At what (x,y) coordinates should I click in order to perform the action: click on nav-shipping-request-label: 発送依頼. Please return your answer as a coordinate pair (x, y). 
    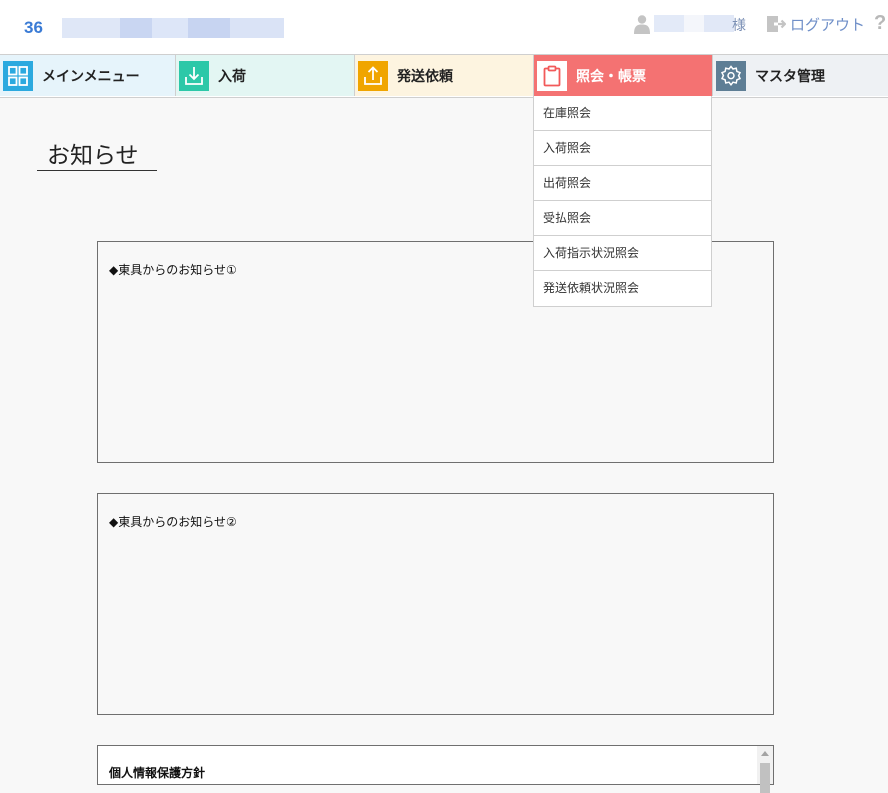
    Looking at the image, I should click on (425, 76).